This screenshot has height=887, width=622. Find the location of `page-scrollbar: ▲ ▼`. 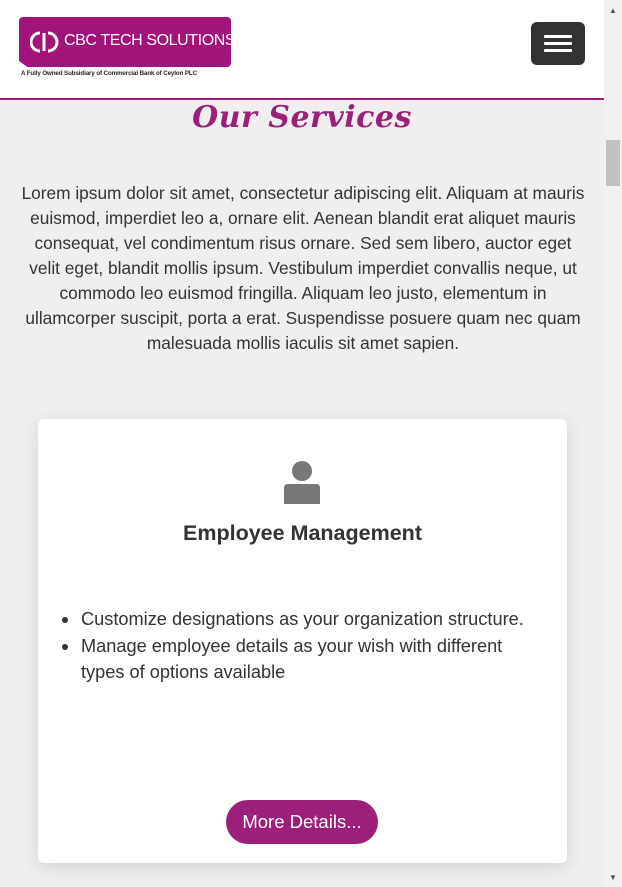

page-scrollbar: ▲ ▼ is located at coordinates (613, 443).